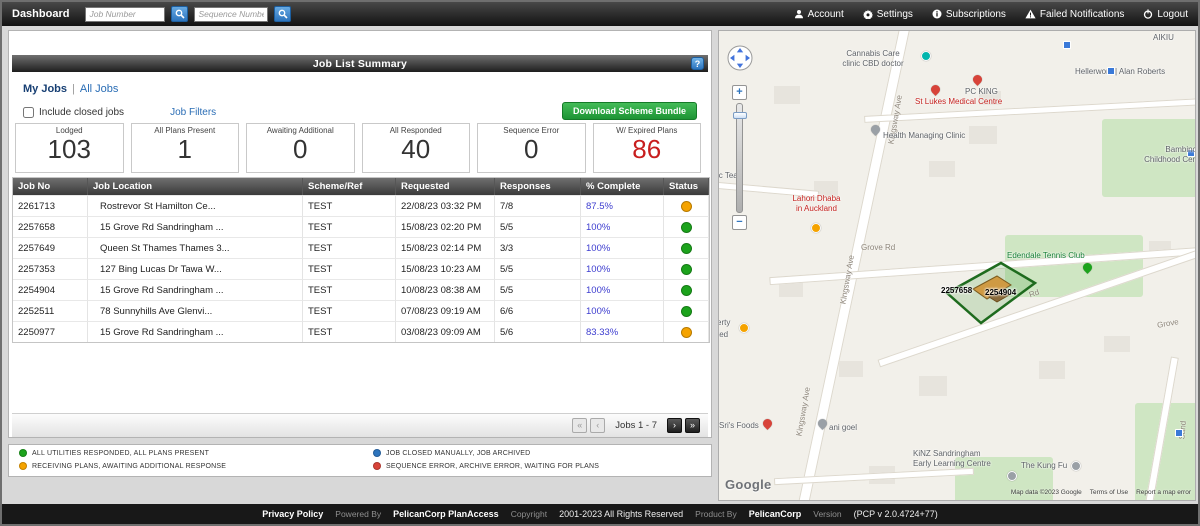 This screenshot has height=526, width=1200. I want to click on zoom-slider-handle, so click(739, 115).